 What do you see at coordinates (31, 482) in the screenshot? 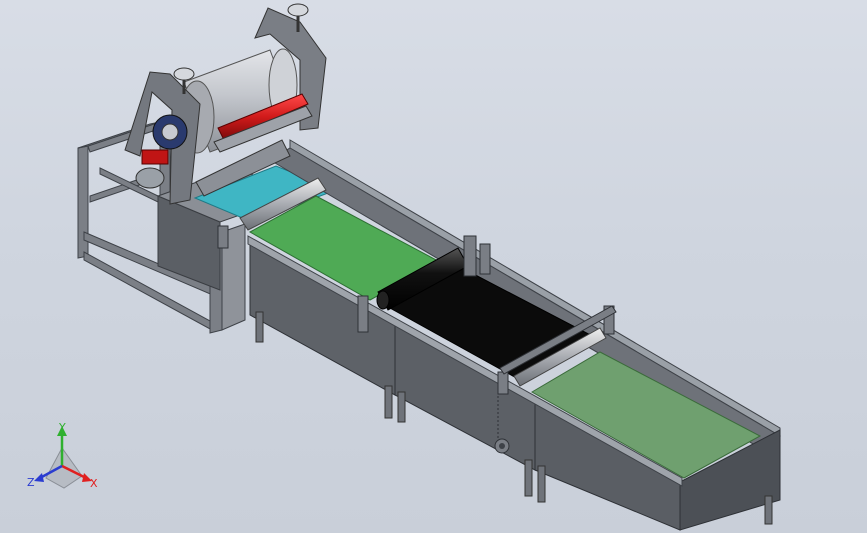
I see `axis-z-label: Z` at bounding box center [31, 482].